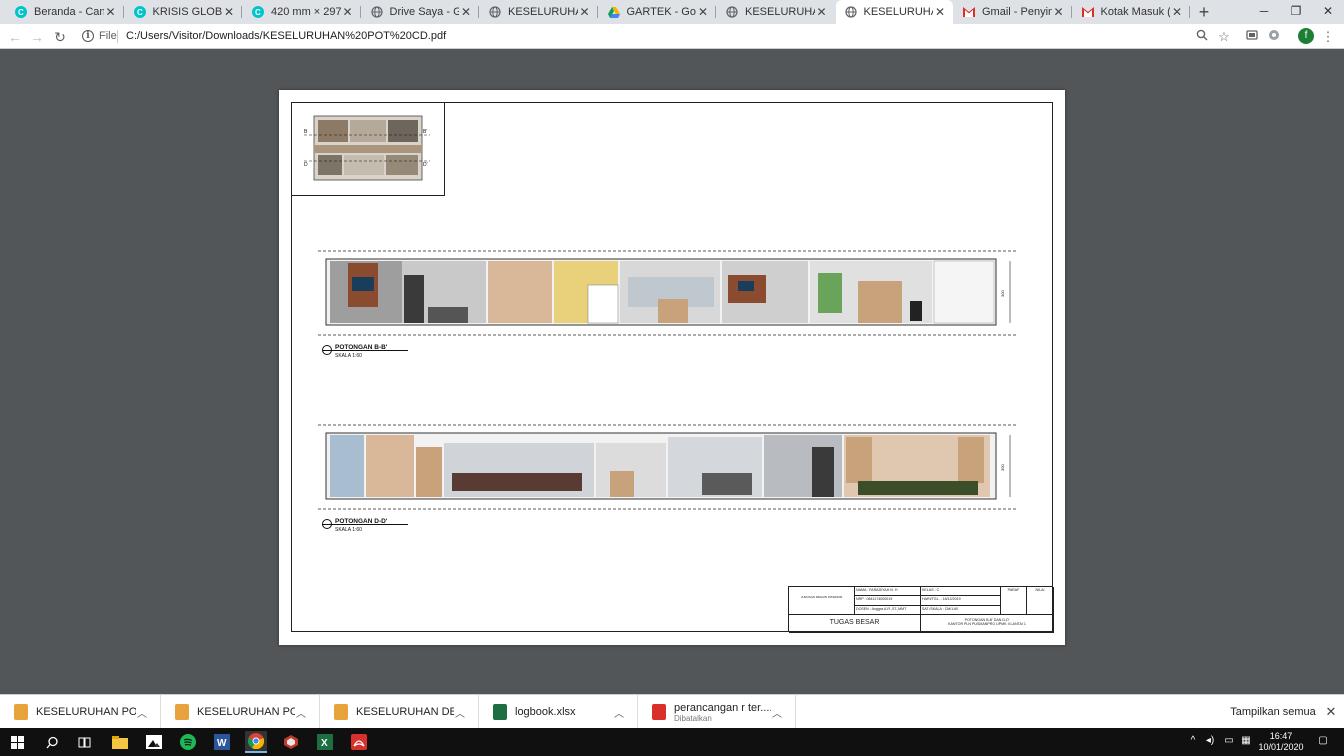 The height and width of the screenshot is (756, 1344). What do you see at coordinates (69, 12) in the screenshot?
I see `tab-title: Beranda - Canva` at bounding box center [69, 12].